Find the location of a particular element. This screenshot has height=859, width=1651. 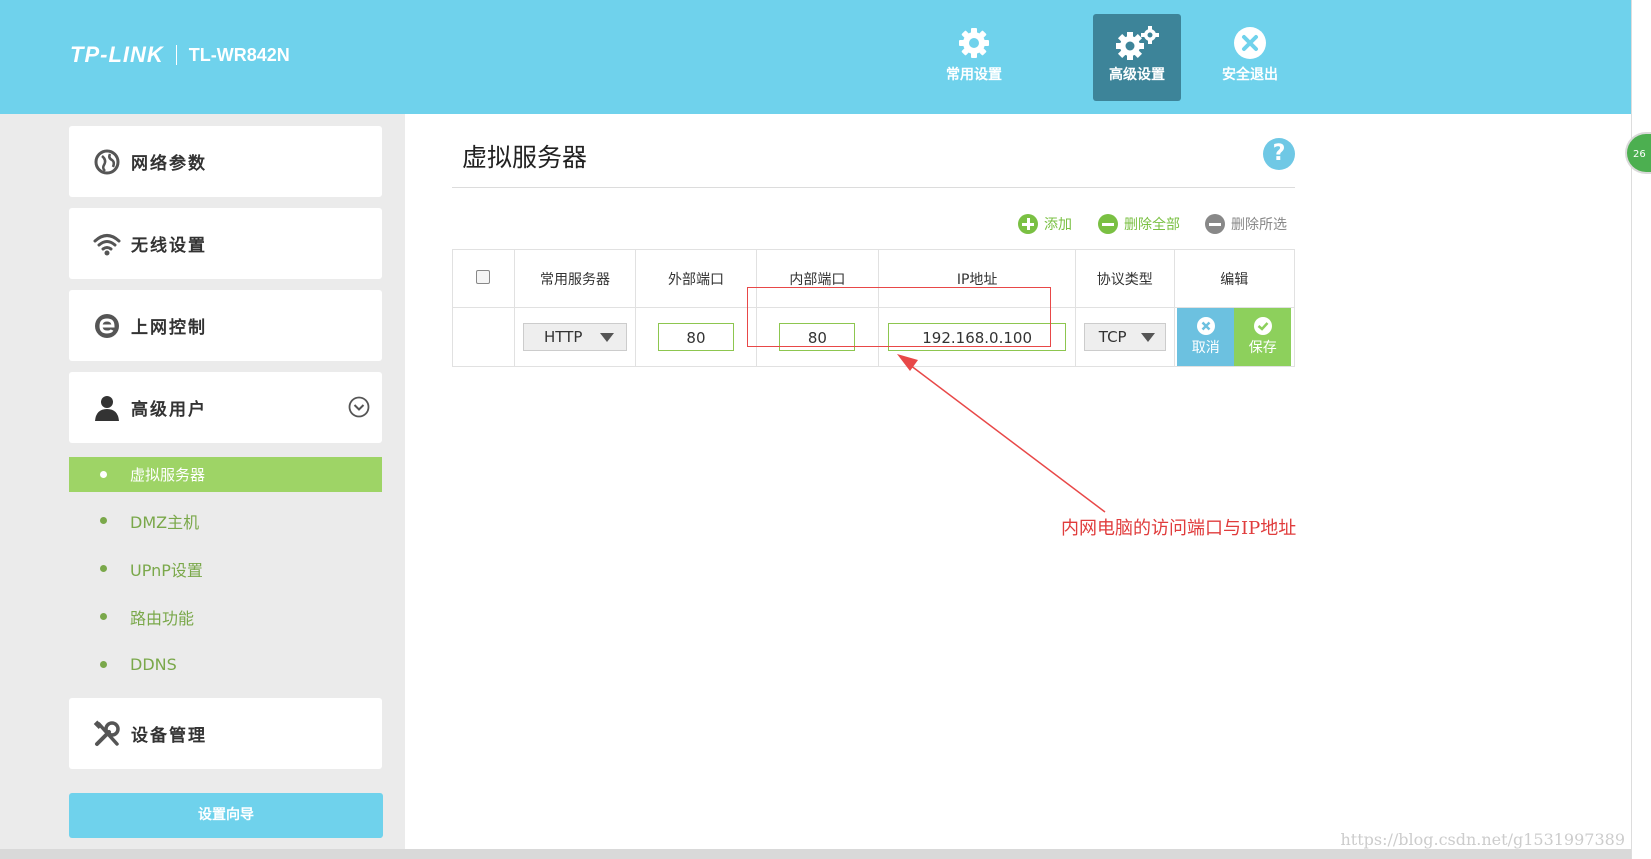

nav-label: 高级设置 is located at coordinates (1137, 75).